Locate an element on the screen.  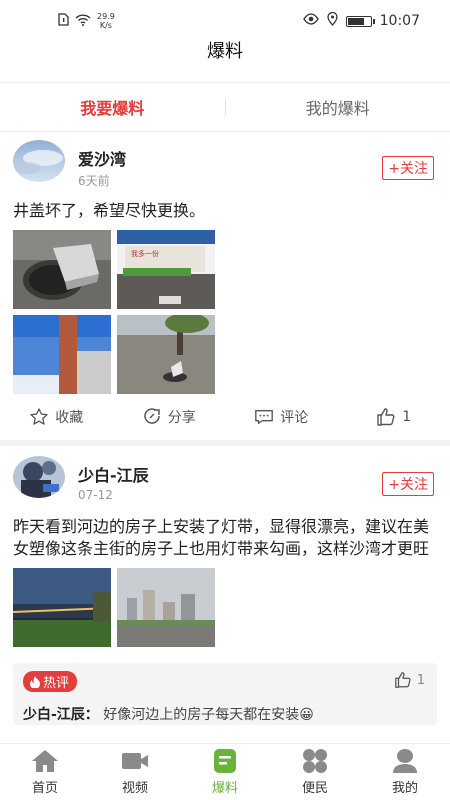
nav-home: 首页 is located at coordinates (45, 772).